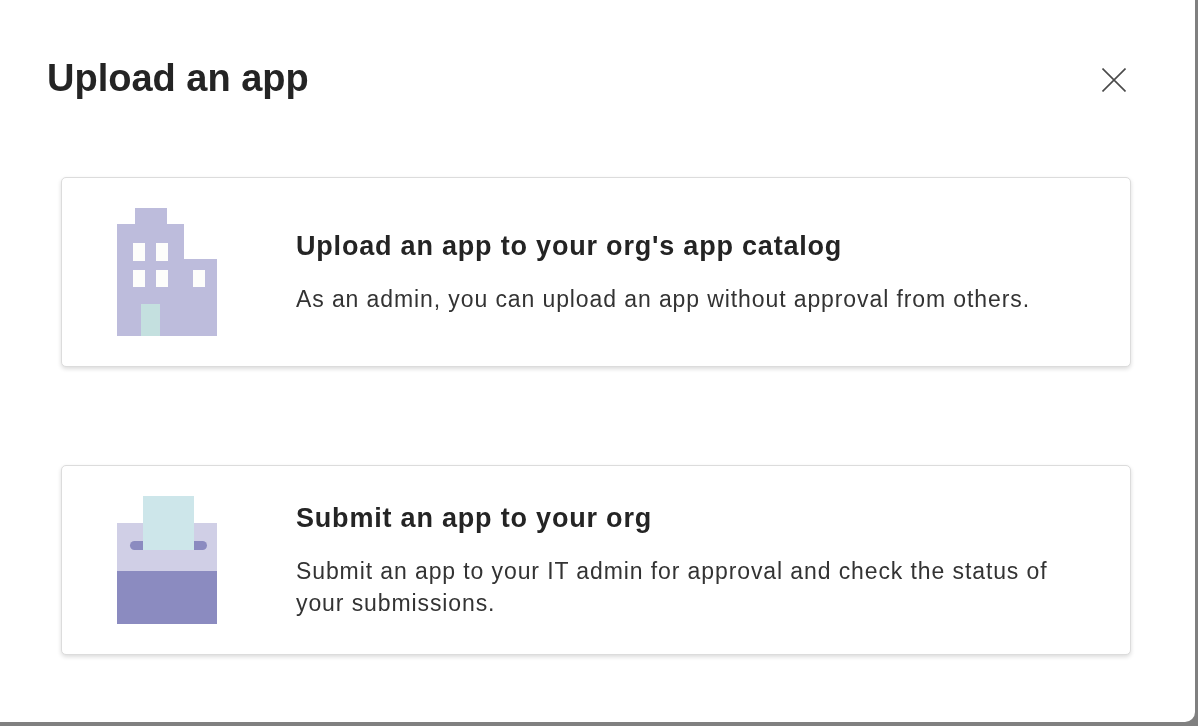 This screenshot has height=726, width=1198. I want to click on dialog-title: Upload an app, so click(178, 78).